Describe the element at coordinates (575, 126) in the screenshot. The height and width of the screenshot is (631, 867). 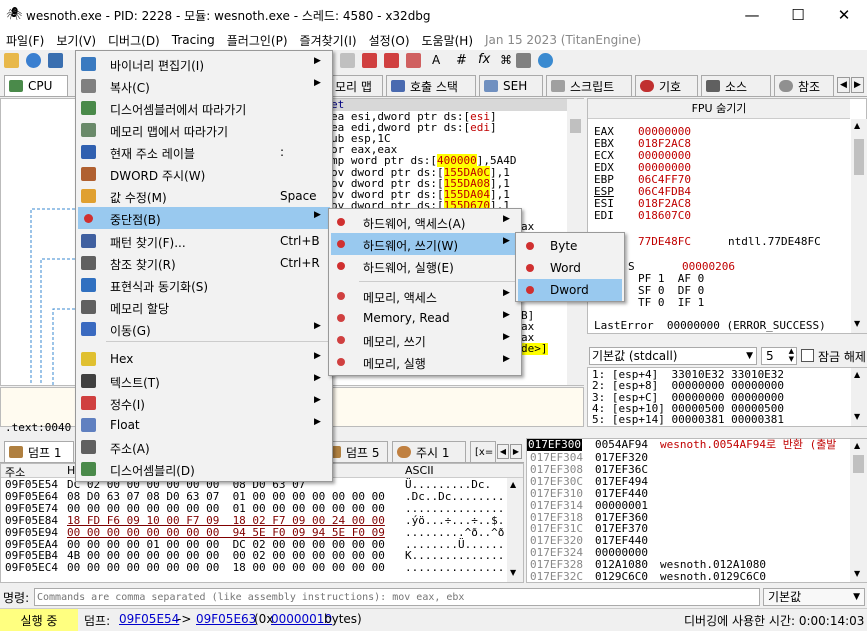
I see `disasm-scroll-thumb` at that location.